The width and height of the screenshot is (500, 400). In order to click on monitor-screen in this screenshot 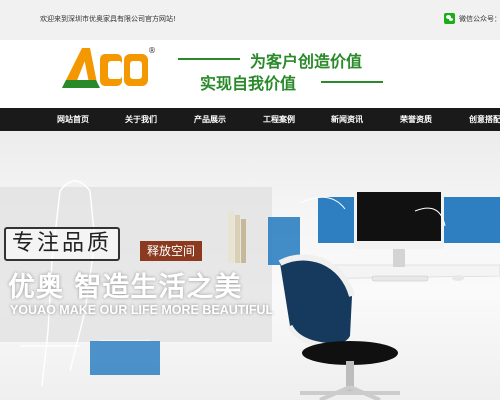, I will do `click(399, 216)`.